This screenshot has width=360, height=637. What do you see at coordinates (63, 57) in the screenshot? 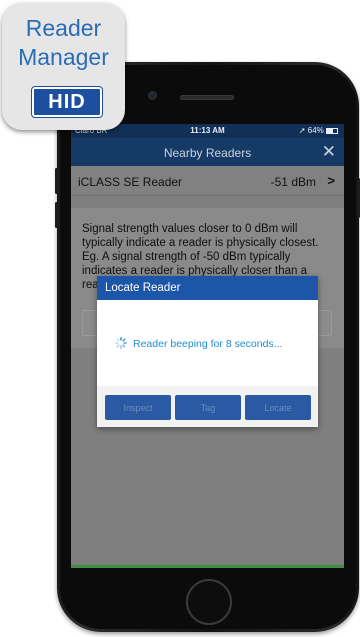
I see `app-icon-title-line2: Manager` at bounding box center [63, 57].